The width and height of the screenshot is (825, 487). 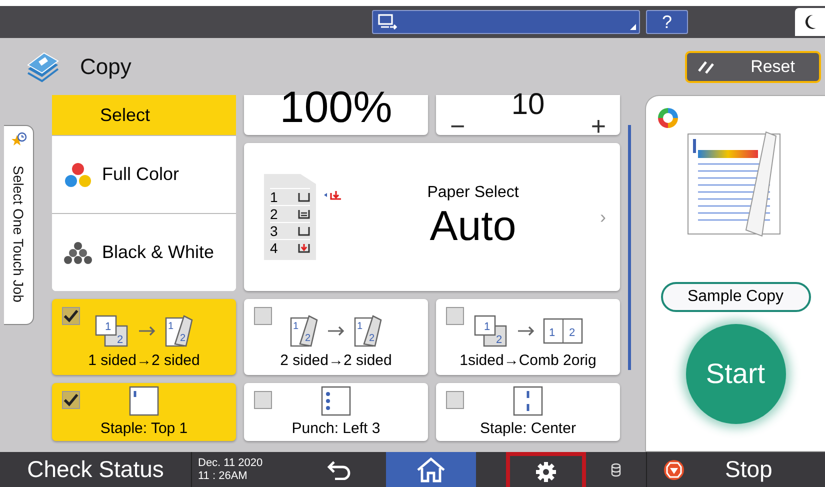 What do you see at coordinates (78, 175) in the screenshot?
I see `three-dots-icon` at bounding box center [78, 175].